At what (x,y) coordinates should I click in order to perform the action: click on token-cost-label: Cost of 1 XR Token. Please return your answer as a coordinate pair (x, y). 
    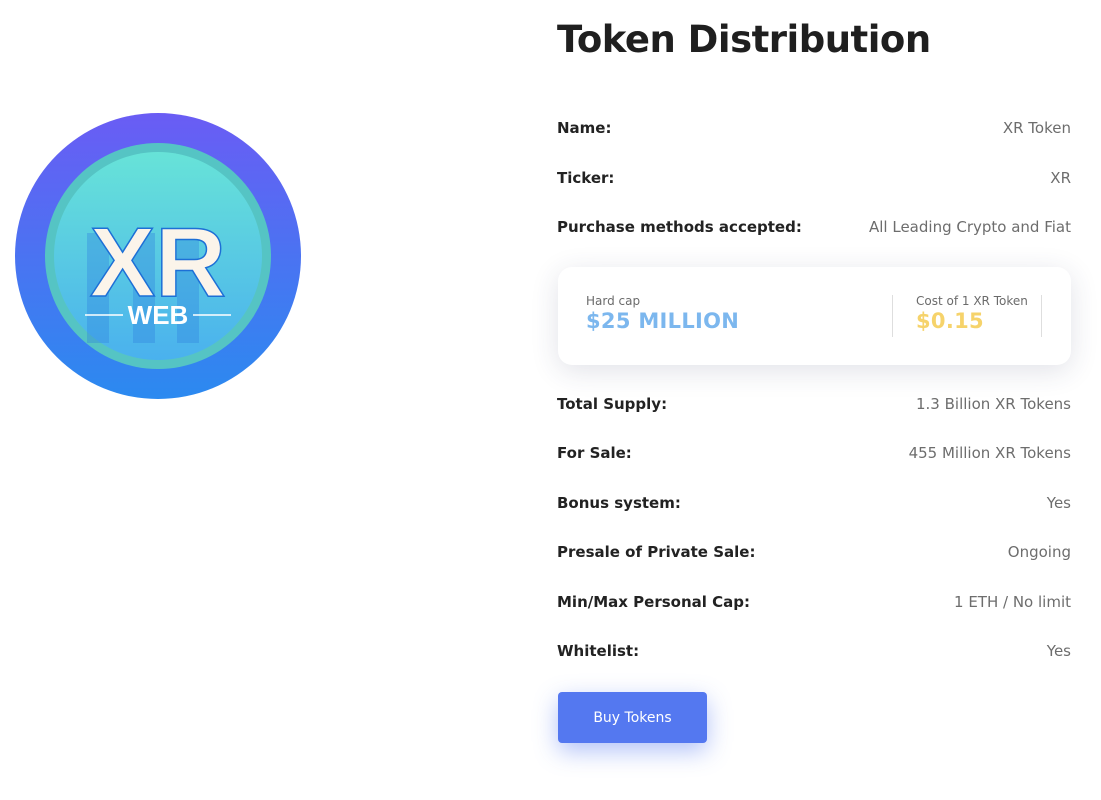
    Looking at the image, I should click on (972, 301).